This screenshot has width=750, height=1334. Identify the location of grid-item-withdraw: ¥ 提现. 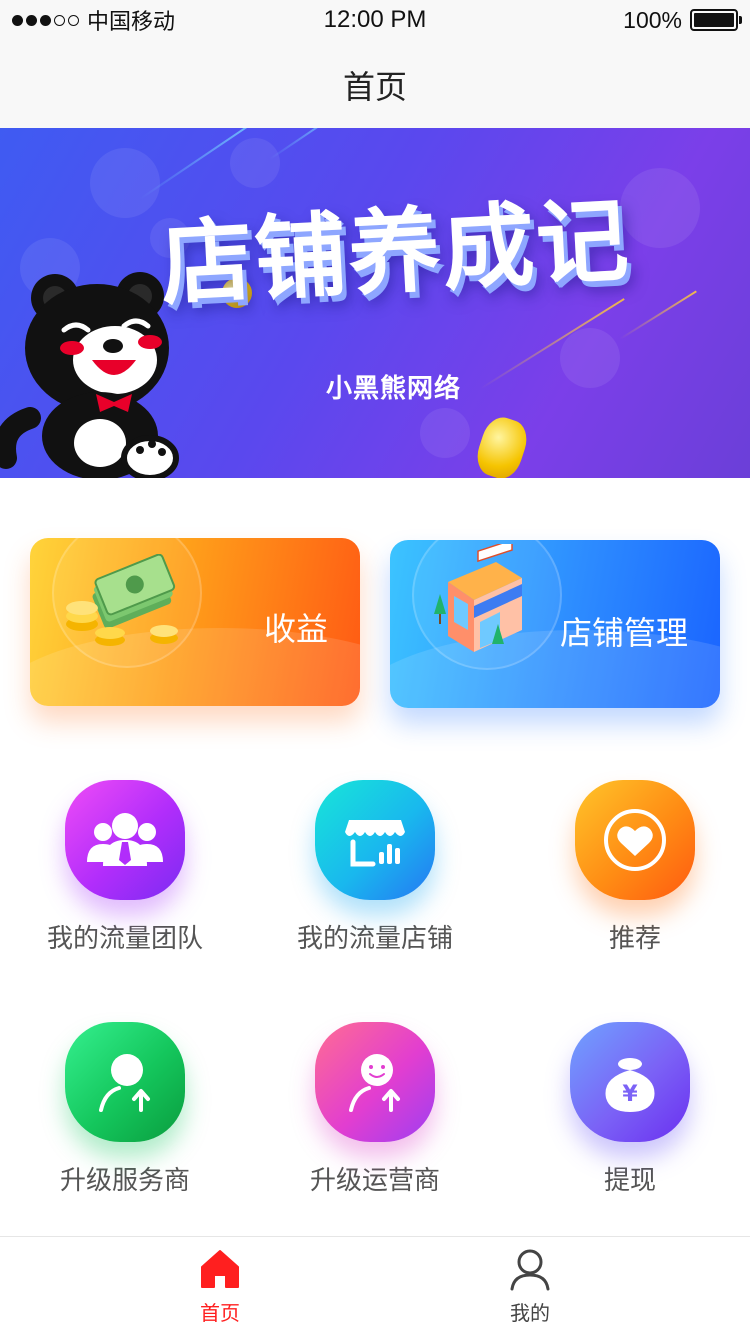
(627, 1109).